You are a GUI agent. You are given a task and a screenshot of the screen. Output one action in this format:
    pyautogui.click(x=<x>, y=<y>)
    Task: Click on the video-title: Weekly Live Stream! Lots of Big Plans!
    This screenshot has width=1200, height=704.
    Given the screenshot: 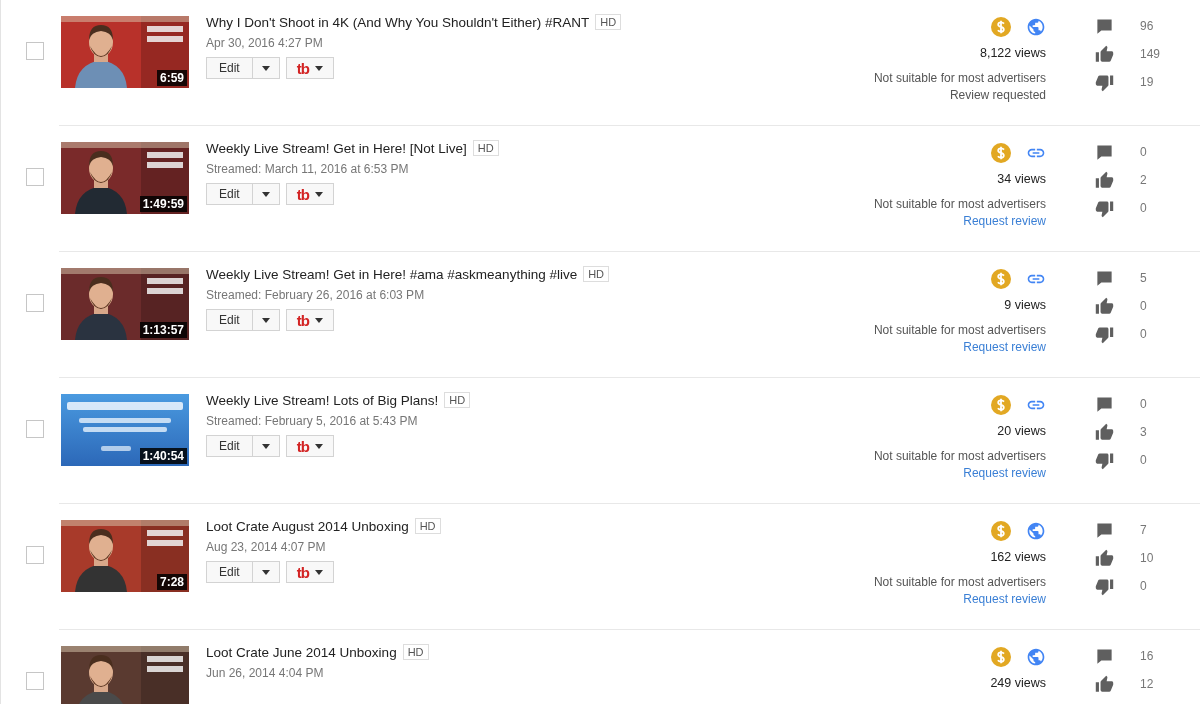 What is the action you would take?
    pyautogui.click(x=322, y=400)
    